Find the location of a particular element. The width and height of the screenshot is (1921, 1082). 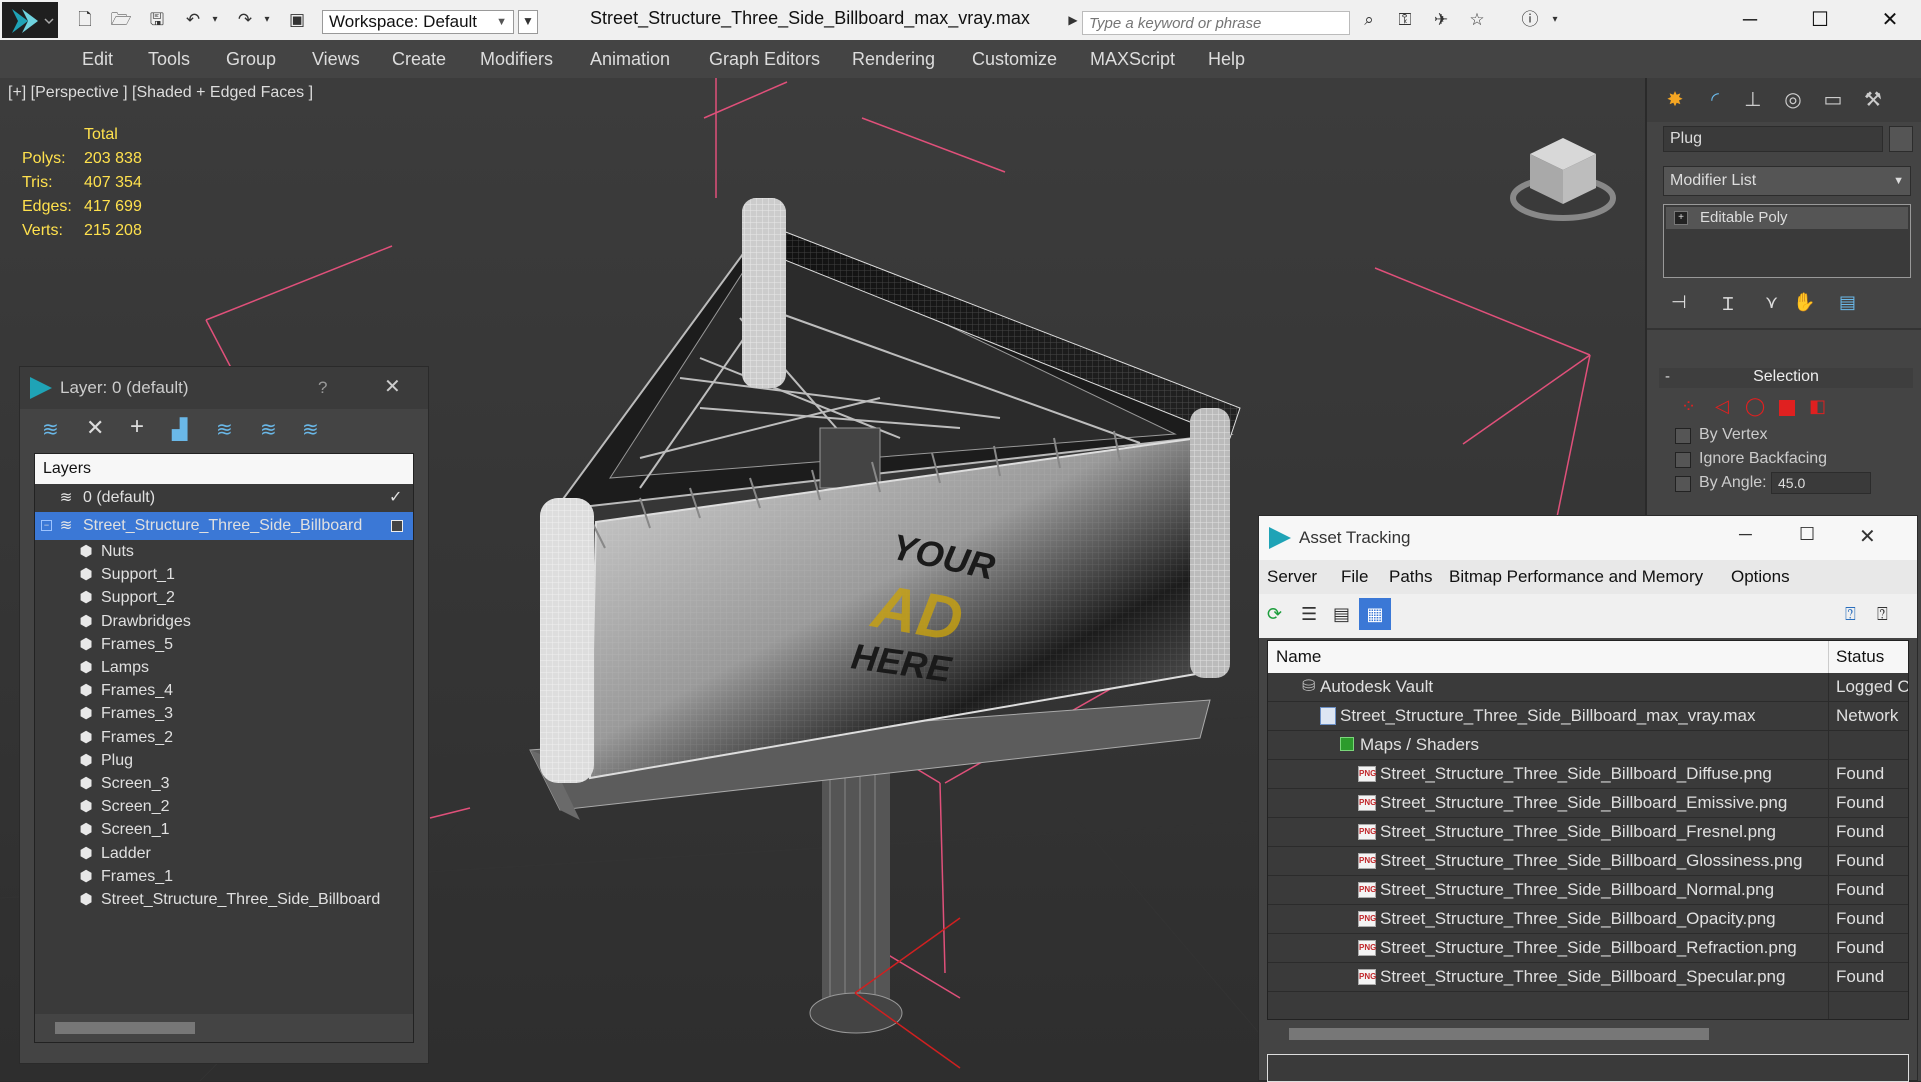

expand-plus-icon: + is located at coordinates (1681, 218).